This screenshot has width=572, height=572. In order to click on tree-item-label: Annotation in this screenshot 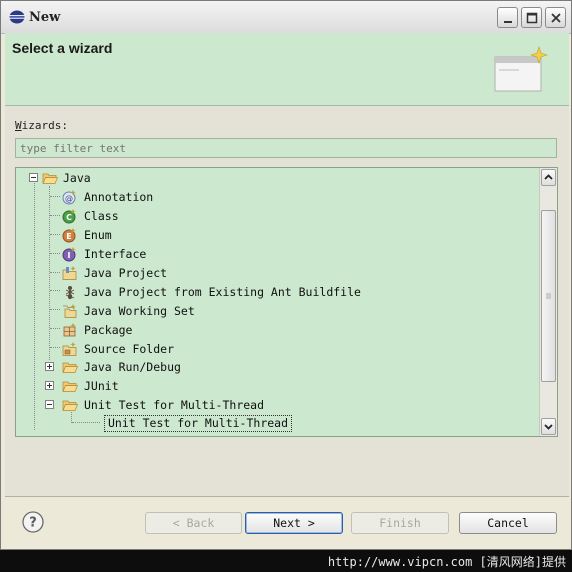, I will do `click(119, 197)`.